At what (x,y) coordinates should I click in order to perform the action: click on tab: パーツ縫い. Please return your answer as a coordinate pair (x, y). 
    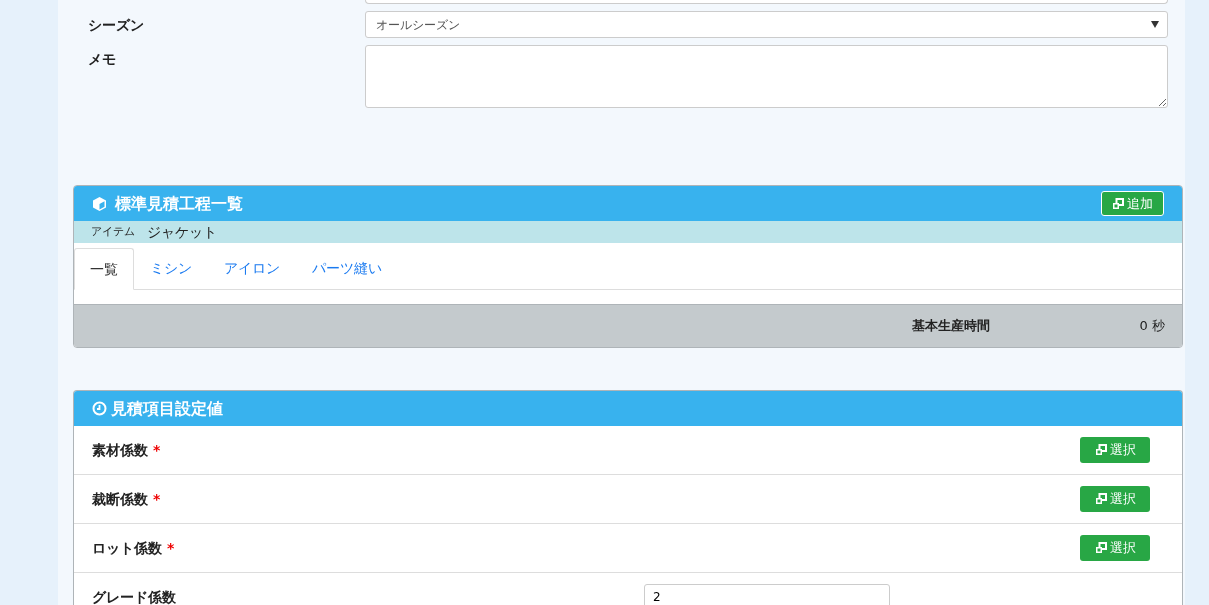
    Looking at the image, I should click on (347, 268).